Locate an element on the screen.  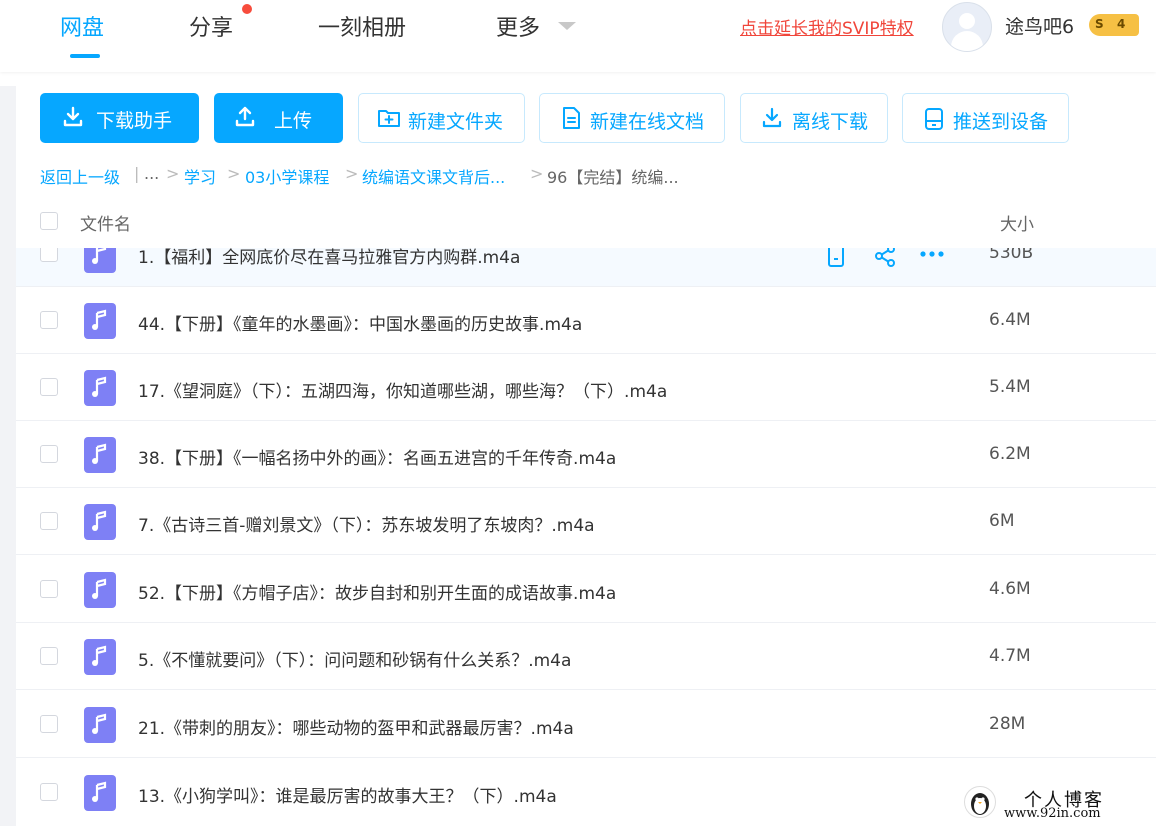
file-name: 44.【下册】《童年的水墨画》：中国水墨画的历史故事.m4a is located at coordinates (360, 322).